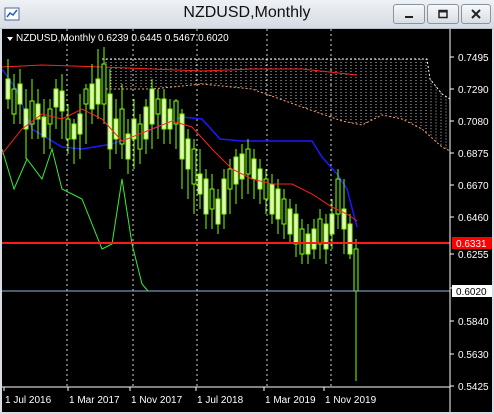 Image resolution: width=494 pixels, height=414 pixels. Describe the element at coordinates (473, 154) in the screenshot. I see `price-tick-label: 0.6875` at that location.